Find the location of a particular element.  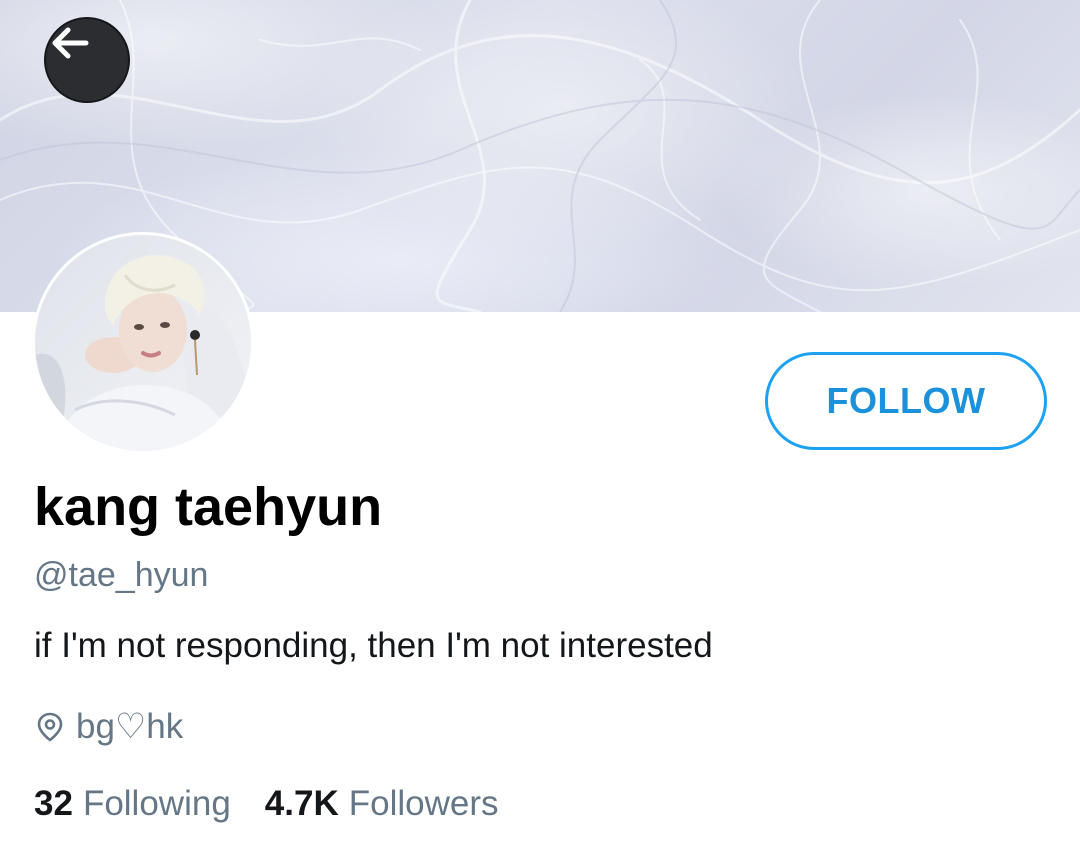

username-handle: @tae_hyun is located at coordinates (121, 575).